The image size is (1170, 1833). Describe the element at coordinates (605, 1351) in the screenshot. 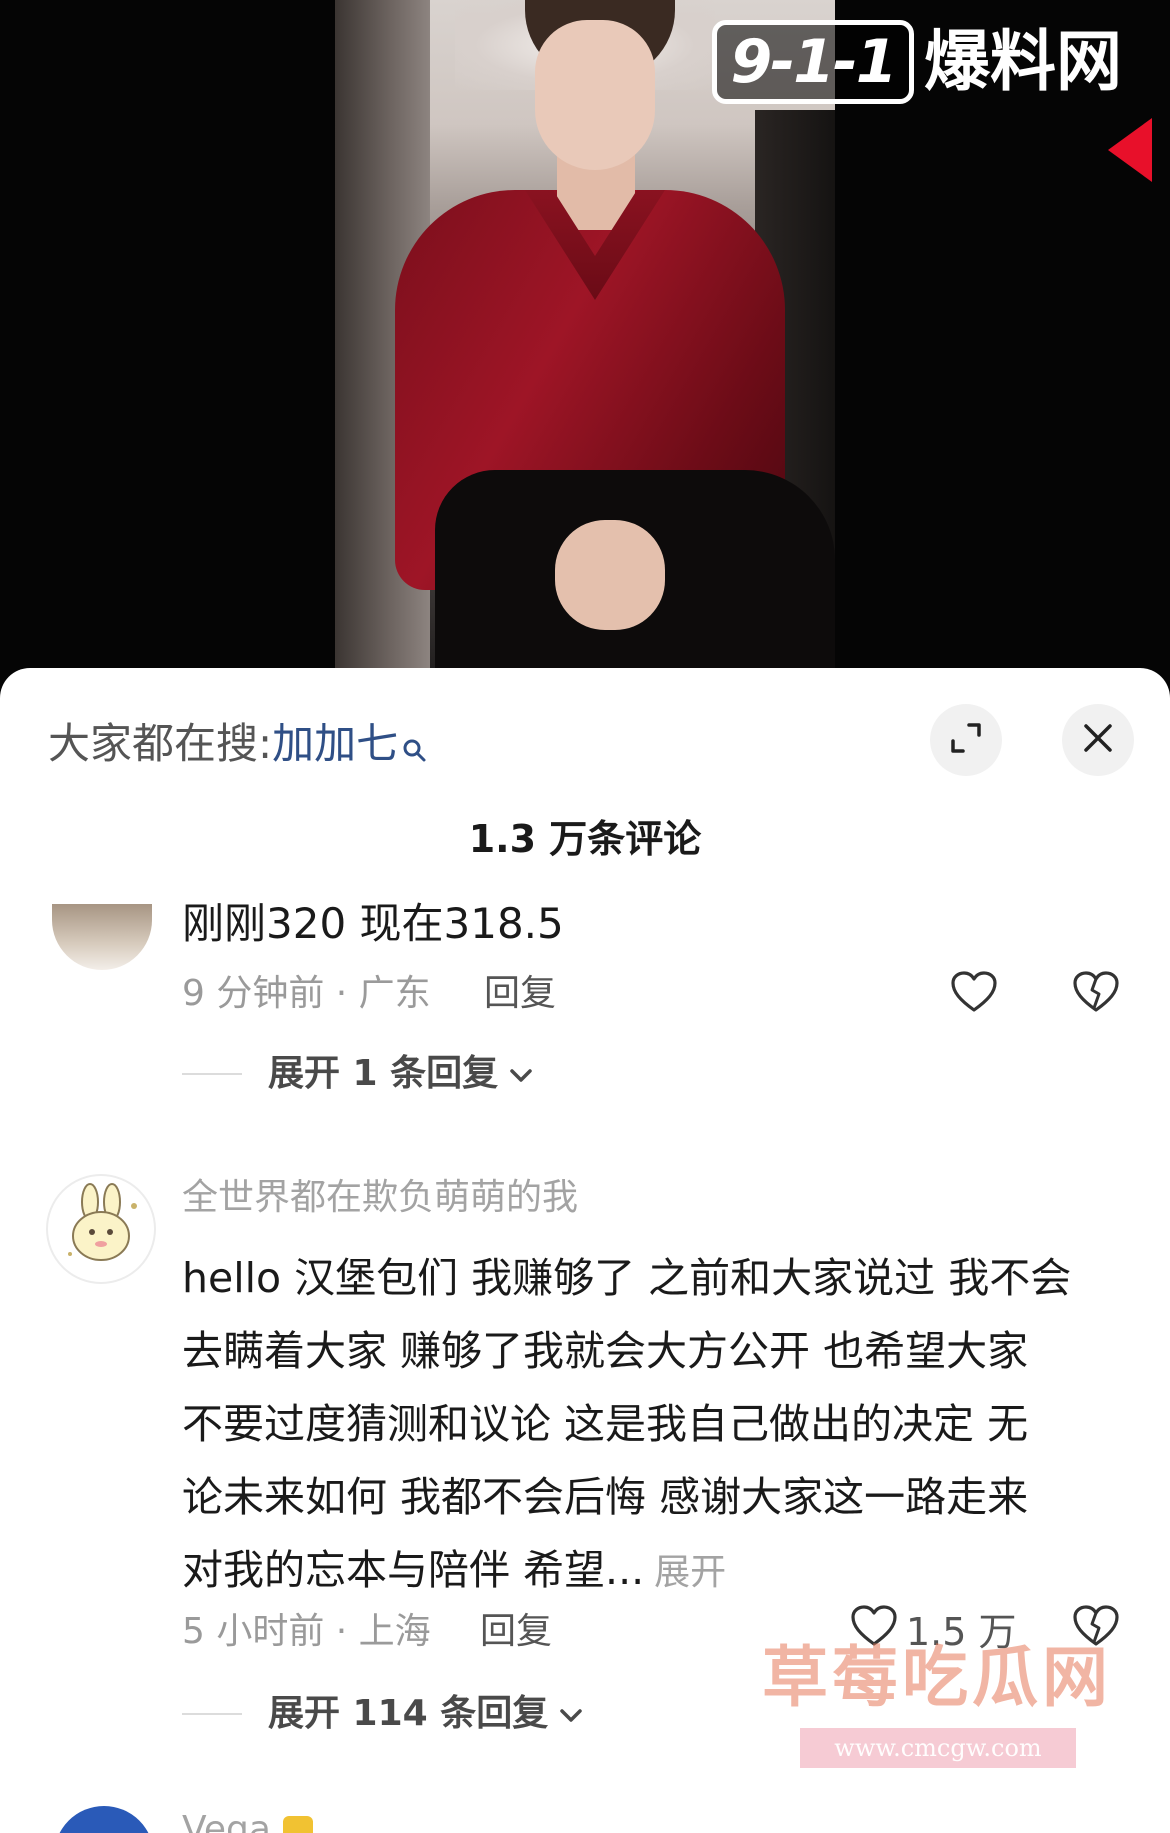

I see `comment-text-line: 去瞒着大家 赚够了我就会大方公开 也希望大家` at that location.